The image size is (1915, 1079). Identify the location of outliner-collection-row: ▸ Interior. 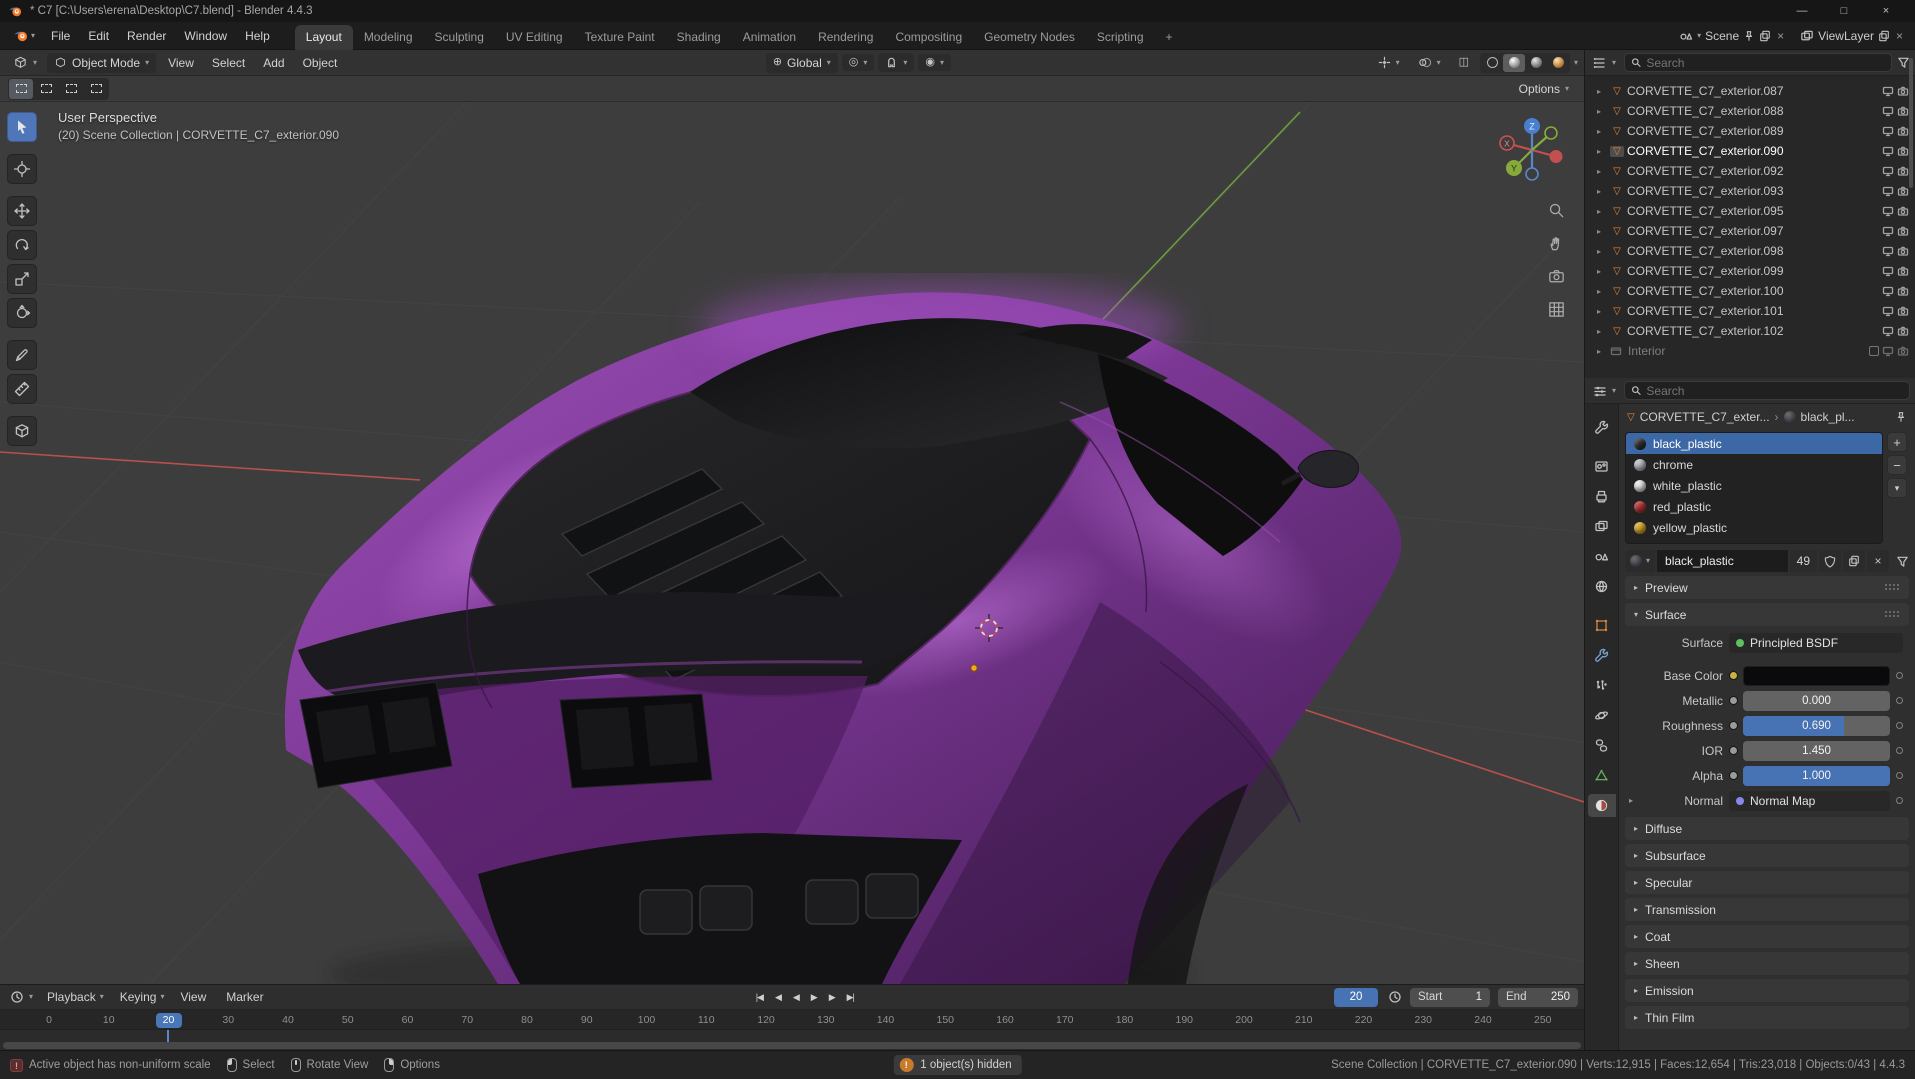
(1750, 351).